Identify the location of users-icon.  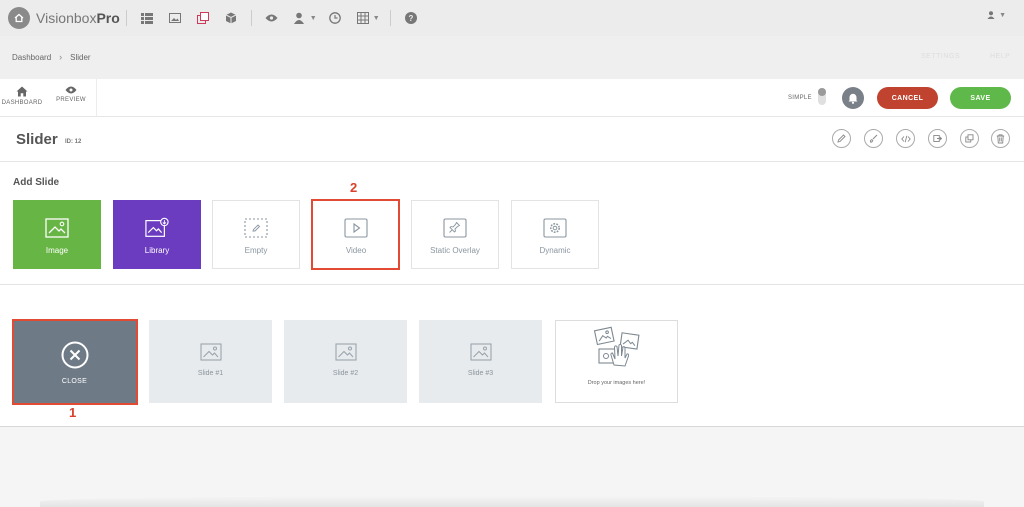
(300, 18).